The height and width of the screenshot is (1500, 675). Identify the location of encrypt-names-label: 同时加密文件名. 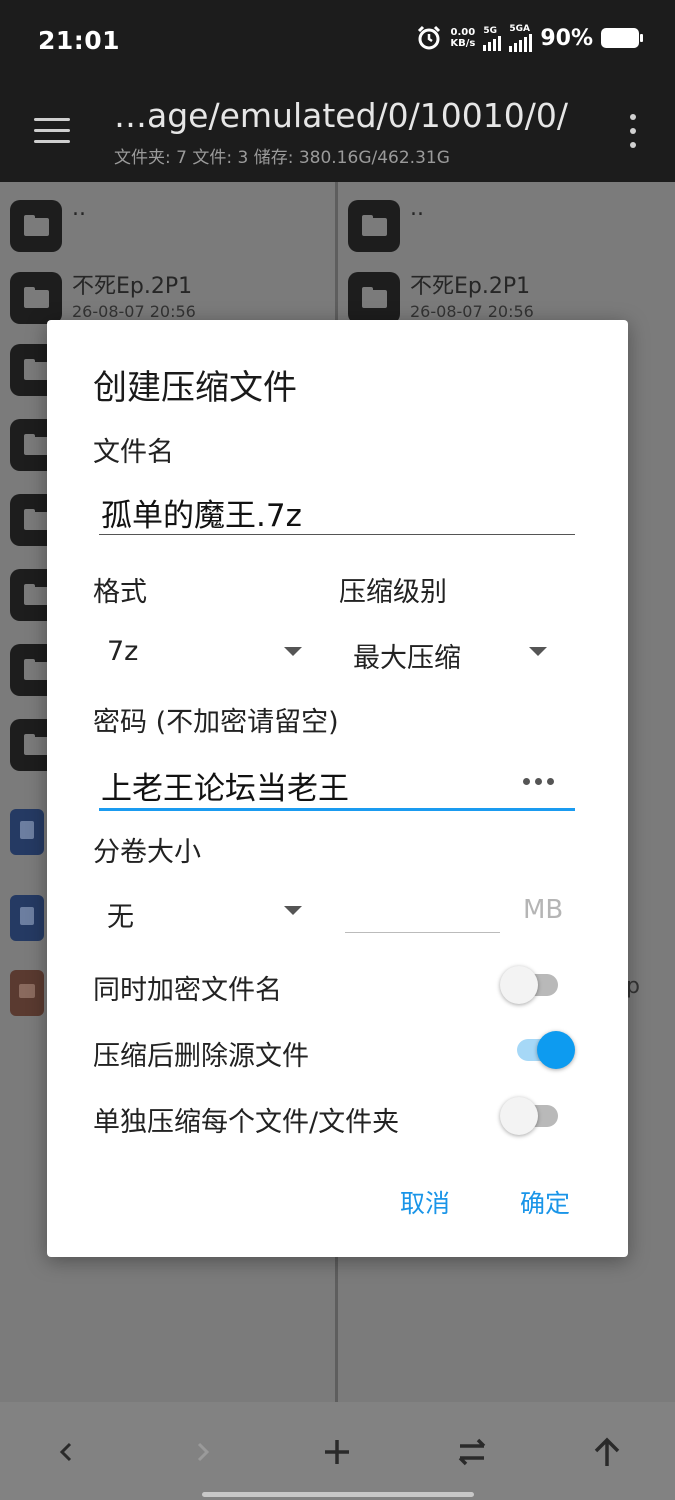
(187, 990).